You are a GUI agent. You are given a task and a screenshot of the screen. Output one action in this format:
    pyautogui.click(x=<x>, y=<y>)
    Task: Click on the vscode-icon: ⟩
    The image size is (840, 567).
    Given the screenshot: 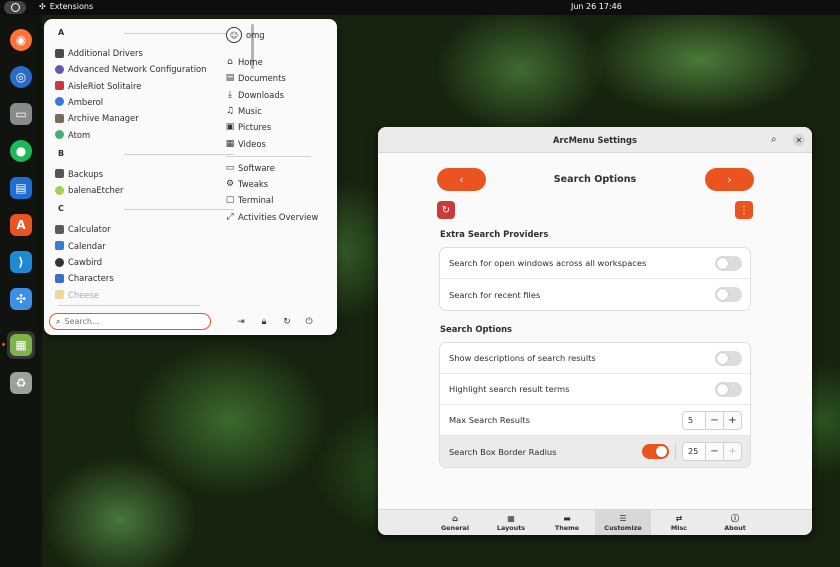 What is the action you would take?
    pyautogui.click(x=21, y=262)
    